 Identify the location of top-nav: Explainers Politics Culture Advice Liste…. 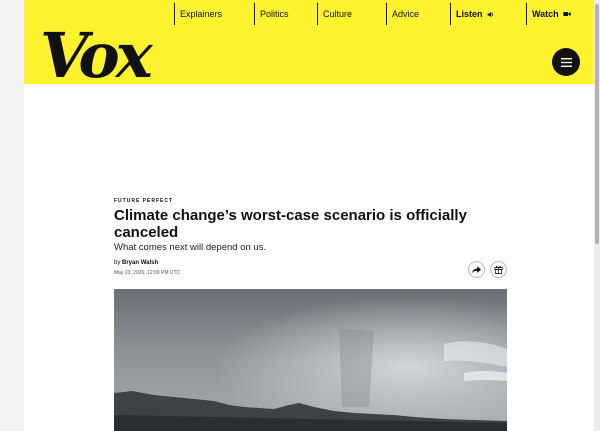
(383, 13).